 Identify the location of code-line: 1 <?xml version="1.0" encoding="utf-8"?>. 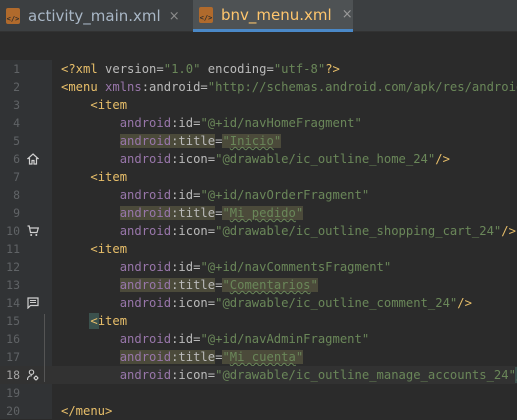
(258, 69).